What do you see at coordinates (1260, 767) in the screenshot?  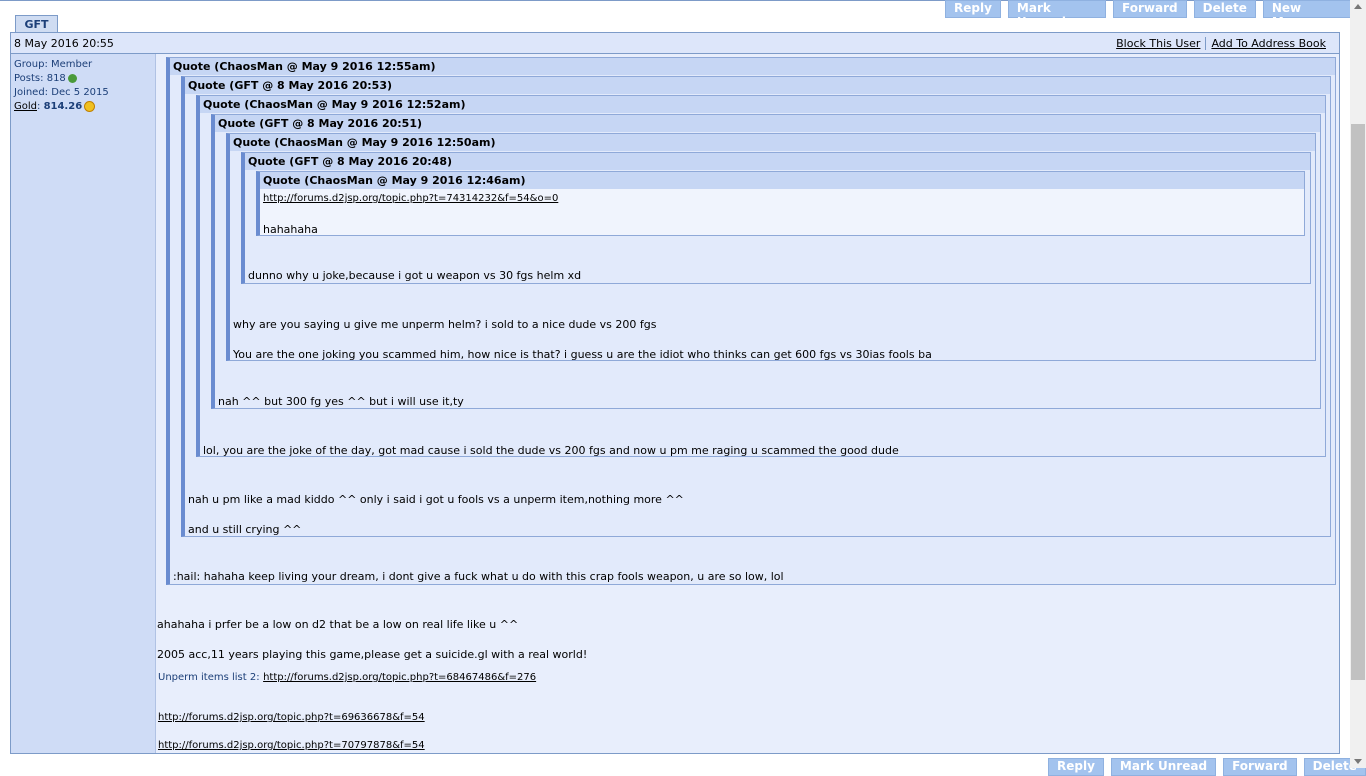 I see `forward-button-bottom: Forward` at bounding box center [1260, 767].